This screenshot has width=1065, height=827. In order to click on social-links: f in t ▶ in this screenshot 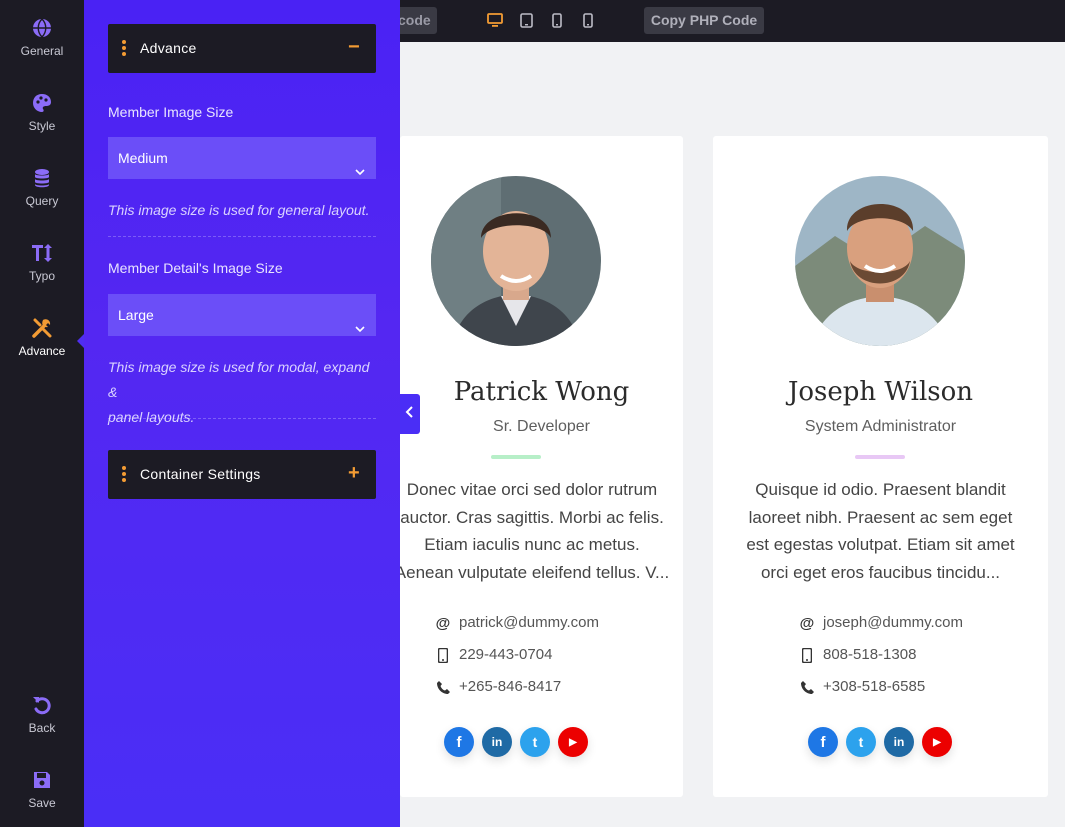, I will do `click(516, 742)`.